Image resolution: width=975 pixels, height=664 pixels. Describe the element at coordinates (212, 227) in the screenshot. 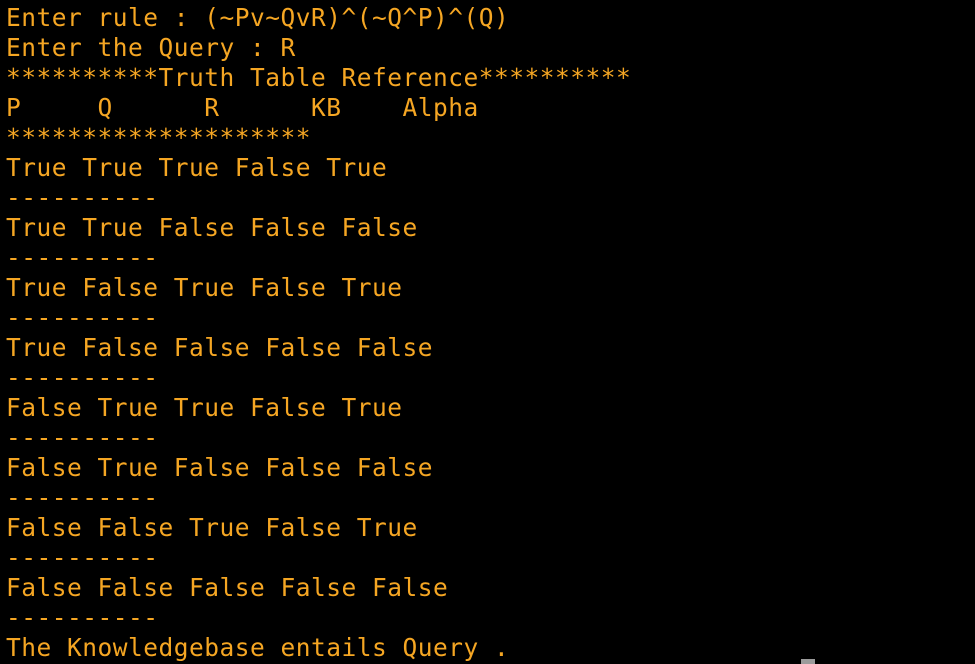

I see `truth-table-row: True True False False False` at that location.